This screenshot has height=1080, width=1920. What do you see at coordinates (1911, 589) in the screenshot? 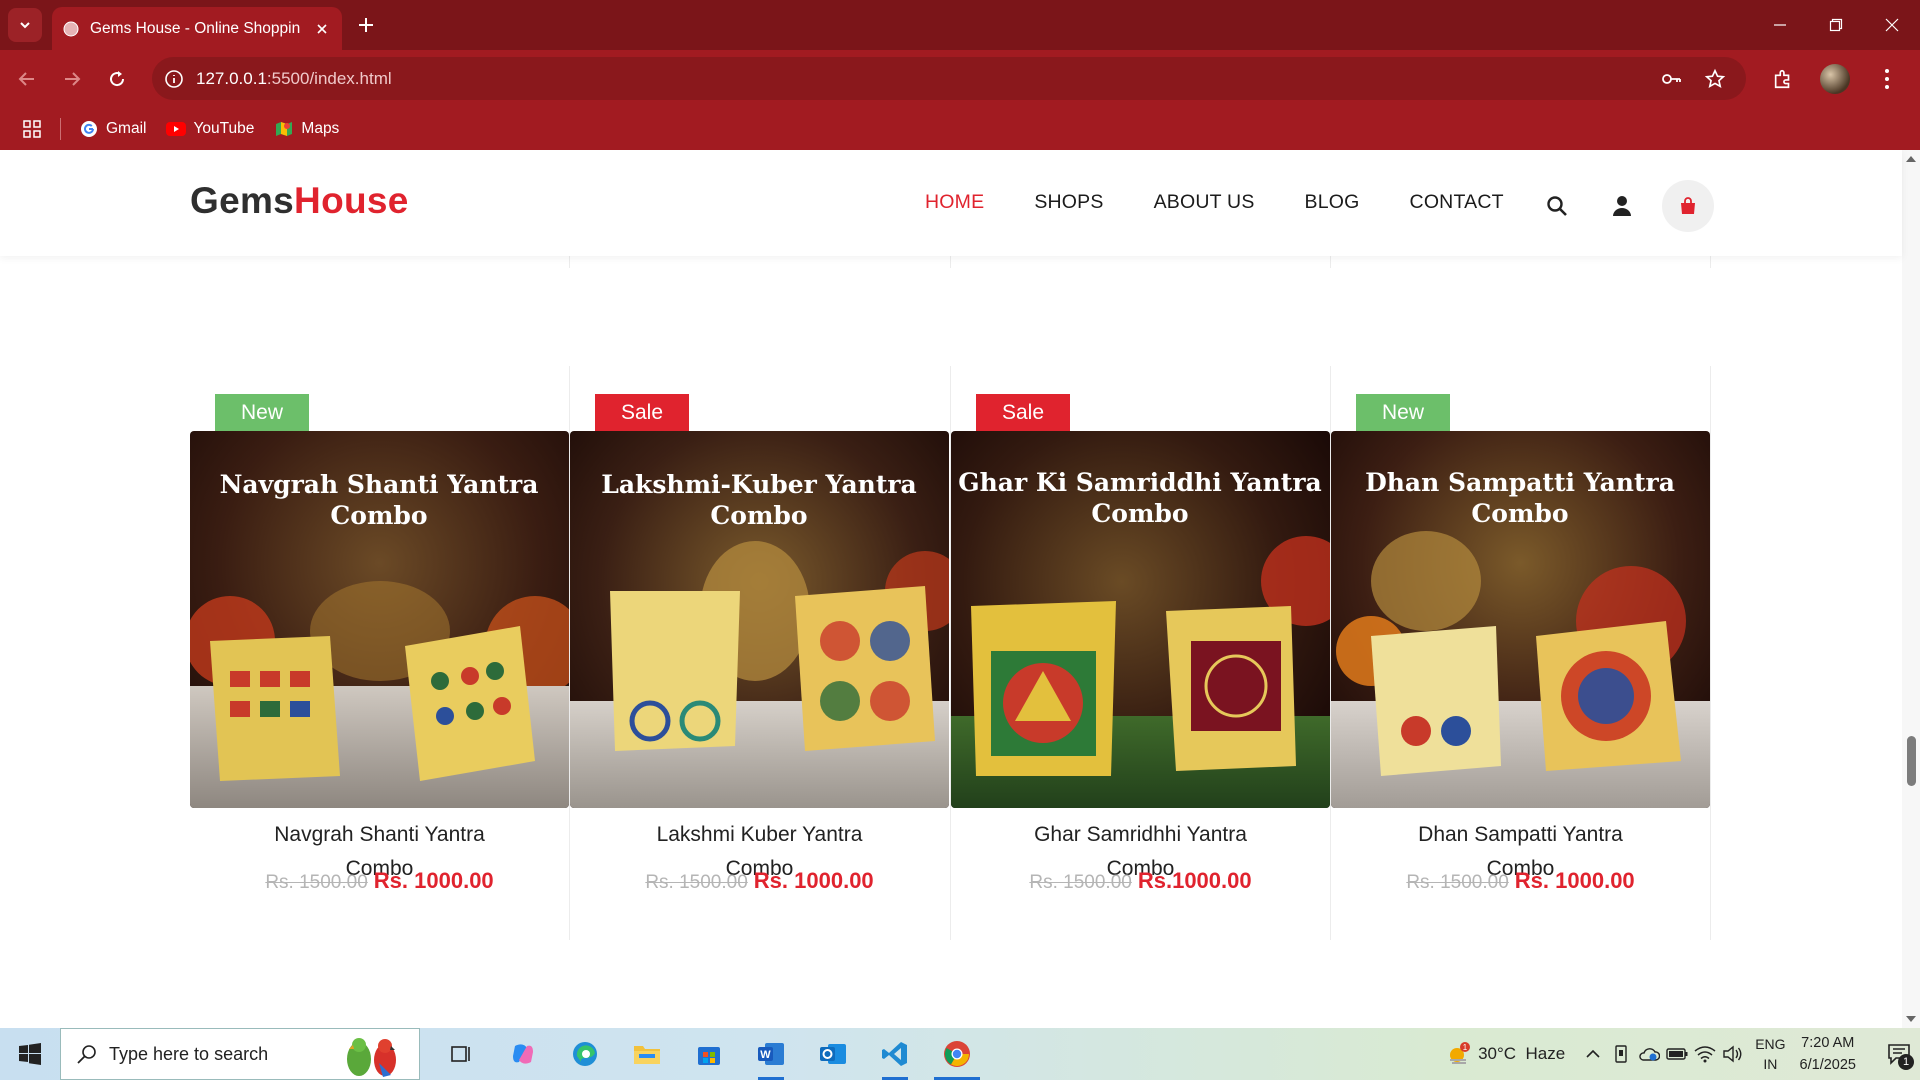
I see `page-scrollbar` at bounding box center [1911, 589].